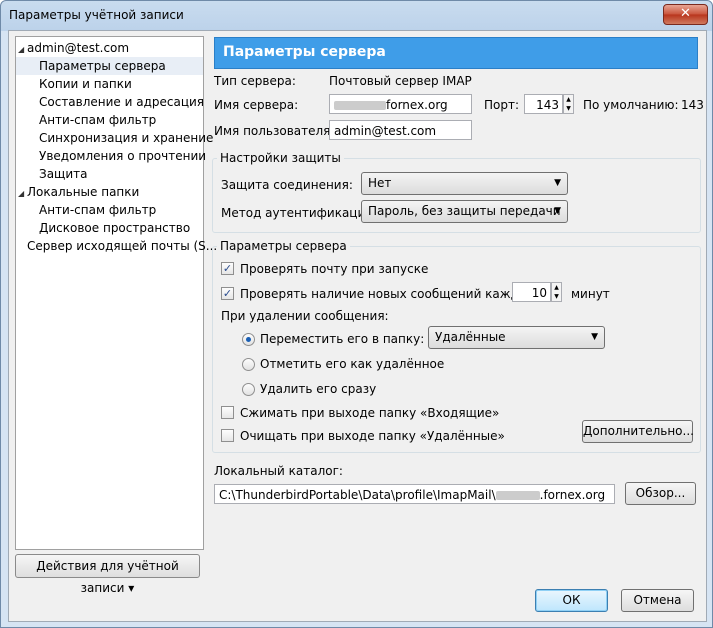 Image resolution: width=713 pixels, height=628 pixels. Describe the element at coordinates (102, 66) in the screenshot. I see `tree-item-label: Параметры сервера` at that location.